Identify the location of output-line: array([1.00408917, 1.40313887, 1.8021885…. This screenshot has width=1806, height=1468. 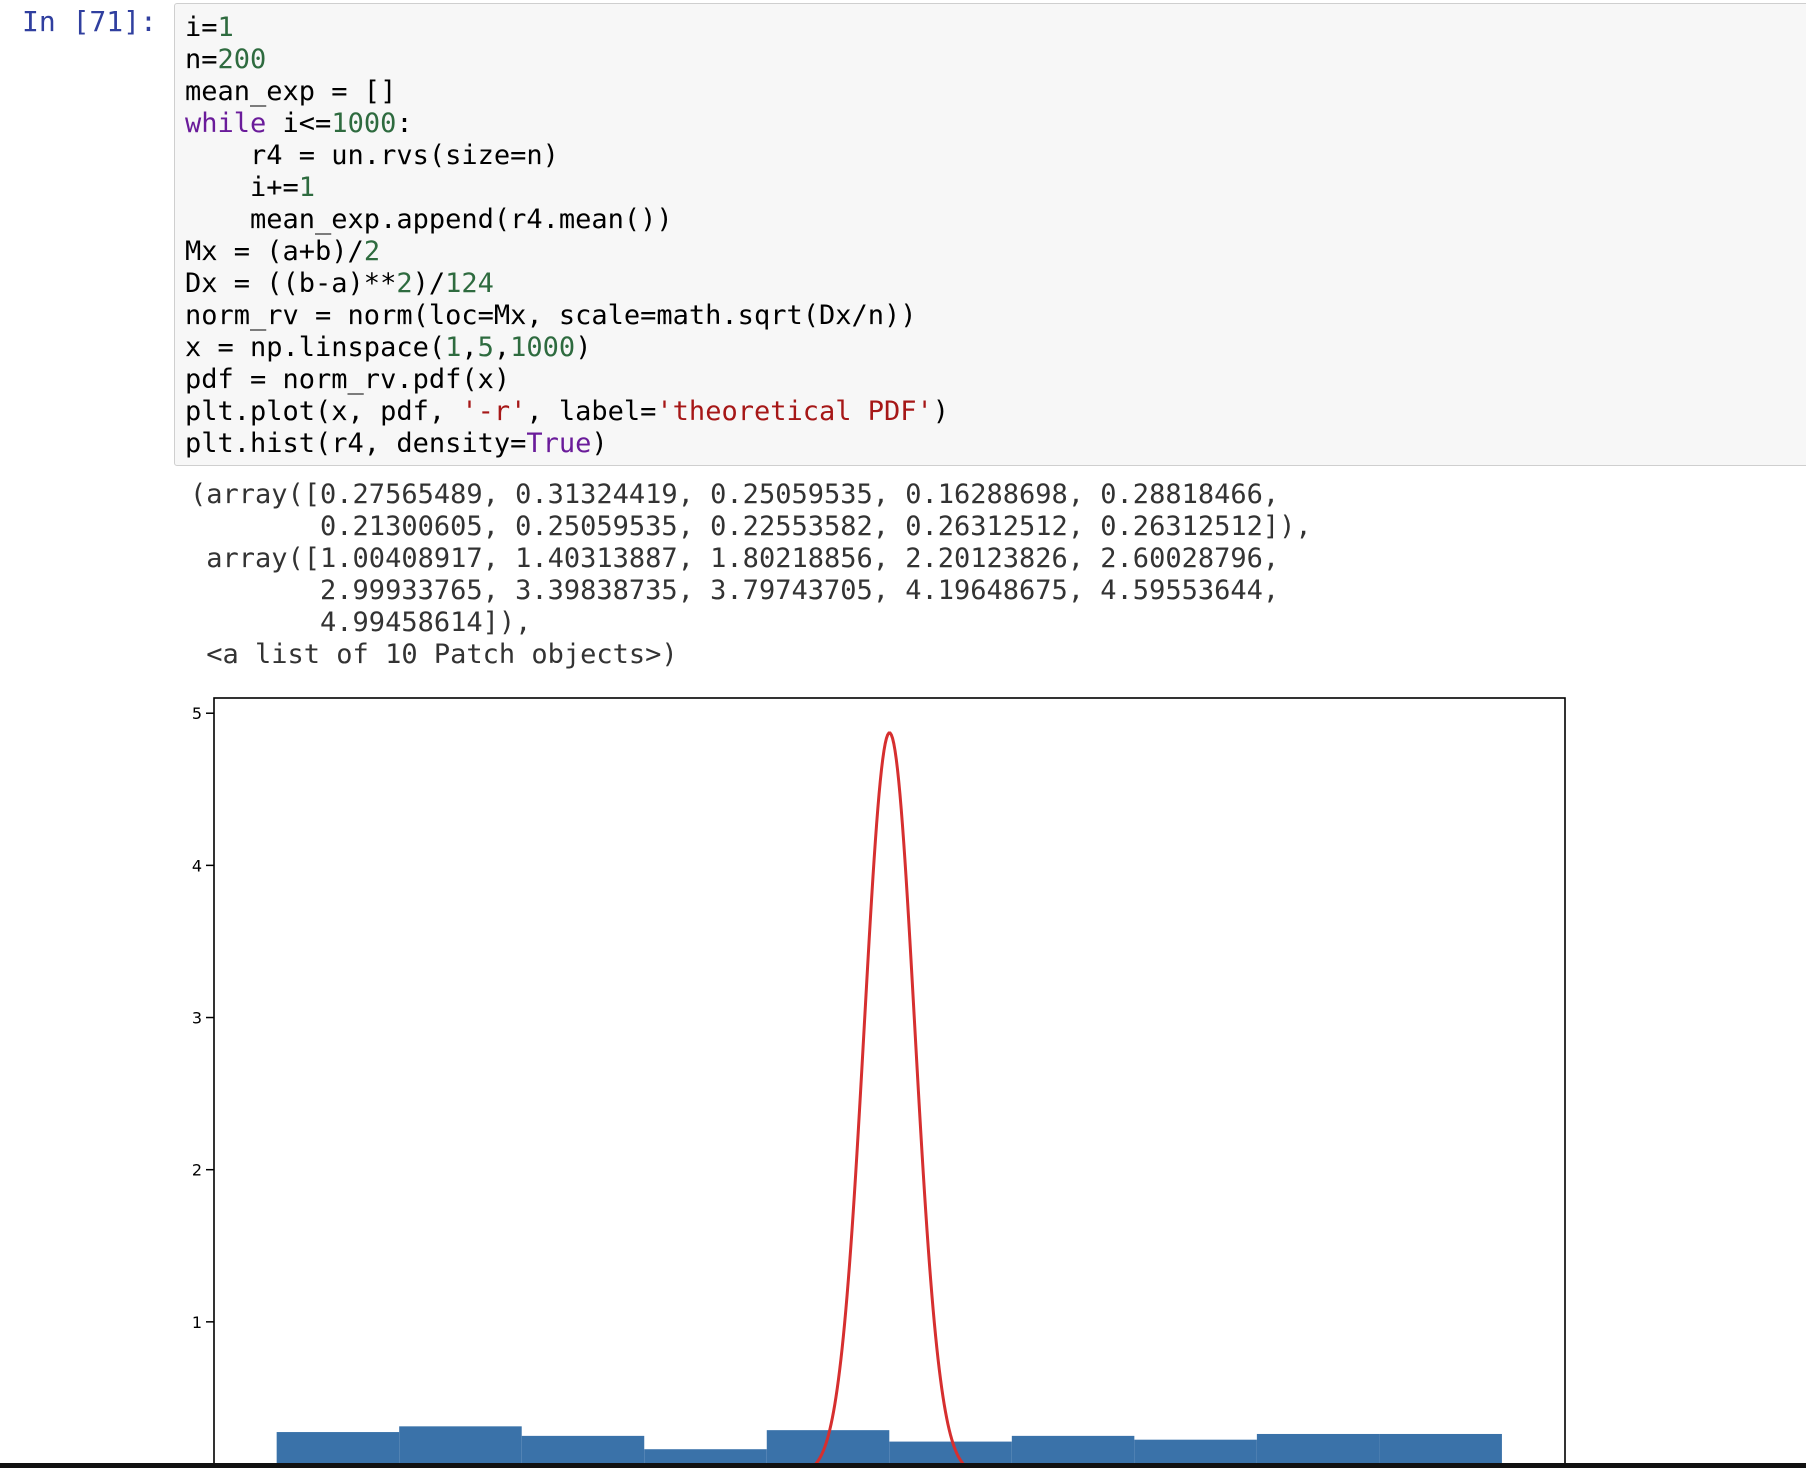
(735, 558).